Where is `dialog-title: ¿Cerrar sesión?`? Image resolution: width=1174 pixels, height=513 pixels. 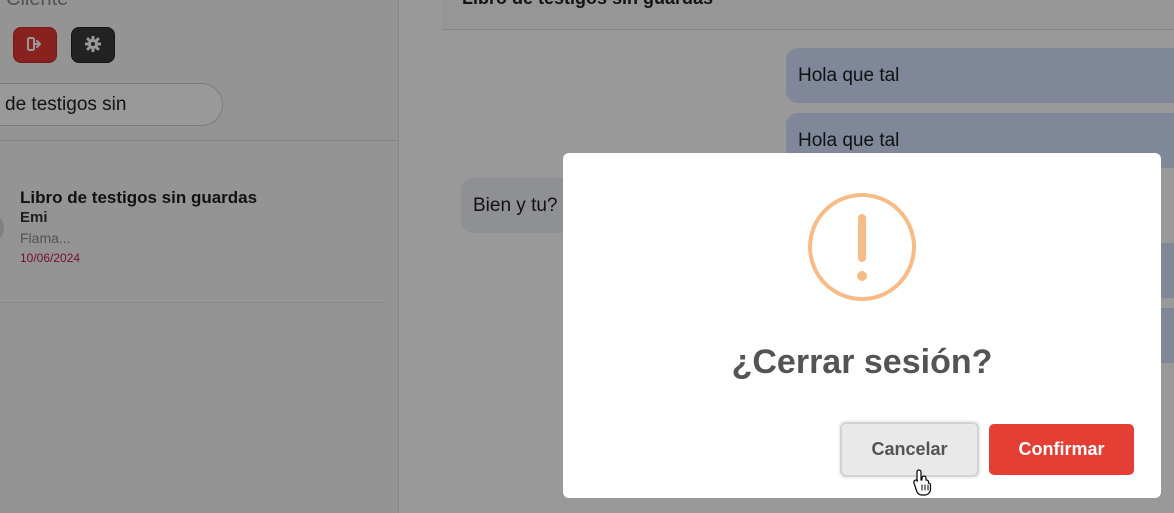
dialog-title: ¿Cerrar sesión? is located at coordinates (862, 362).